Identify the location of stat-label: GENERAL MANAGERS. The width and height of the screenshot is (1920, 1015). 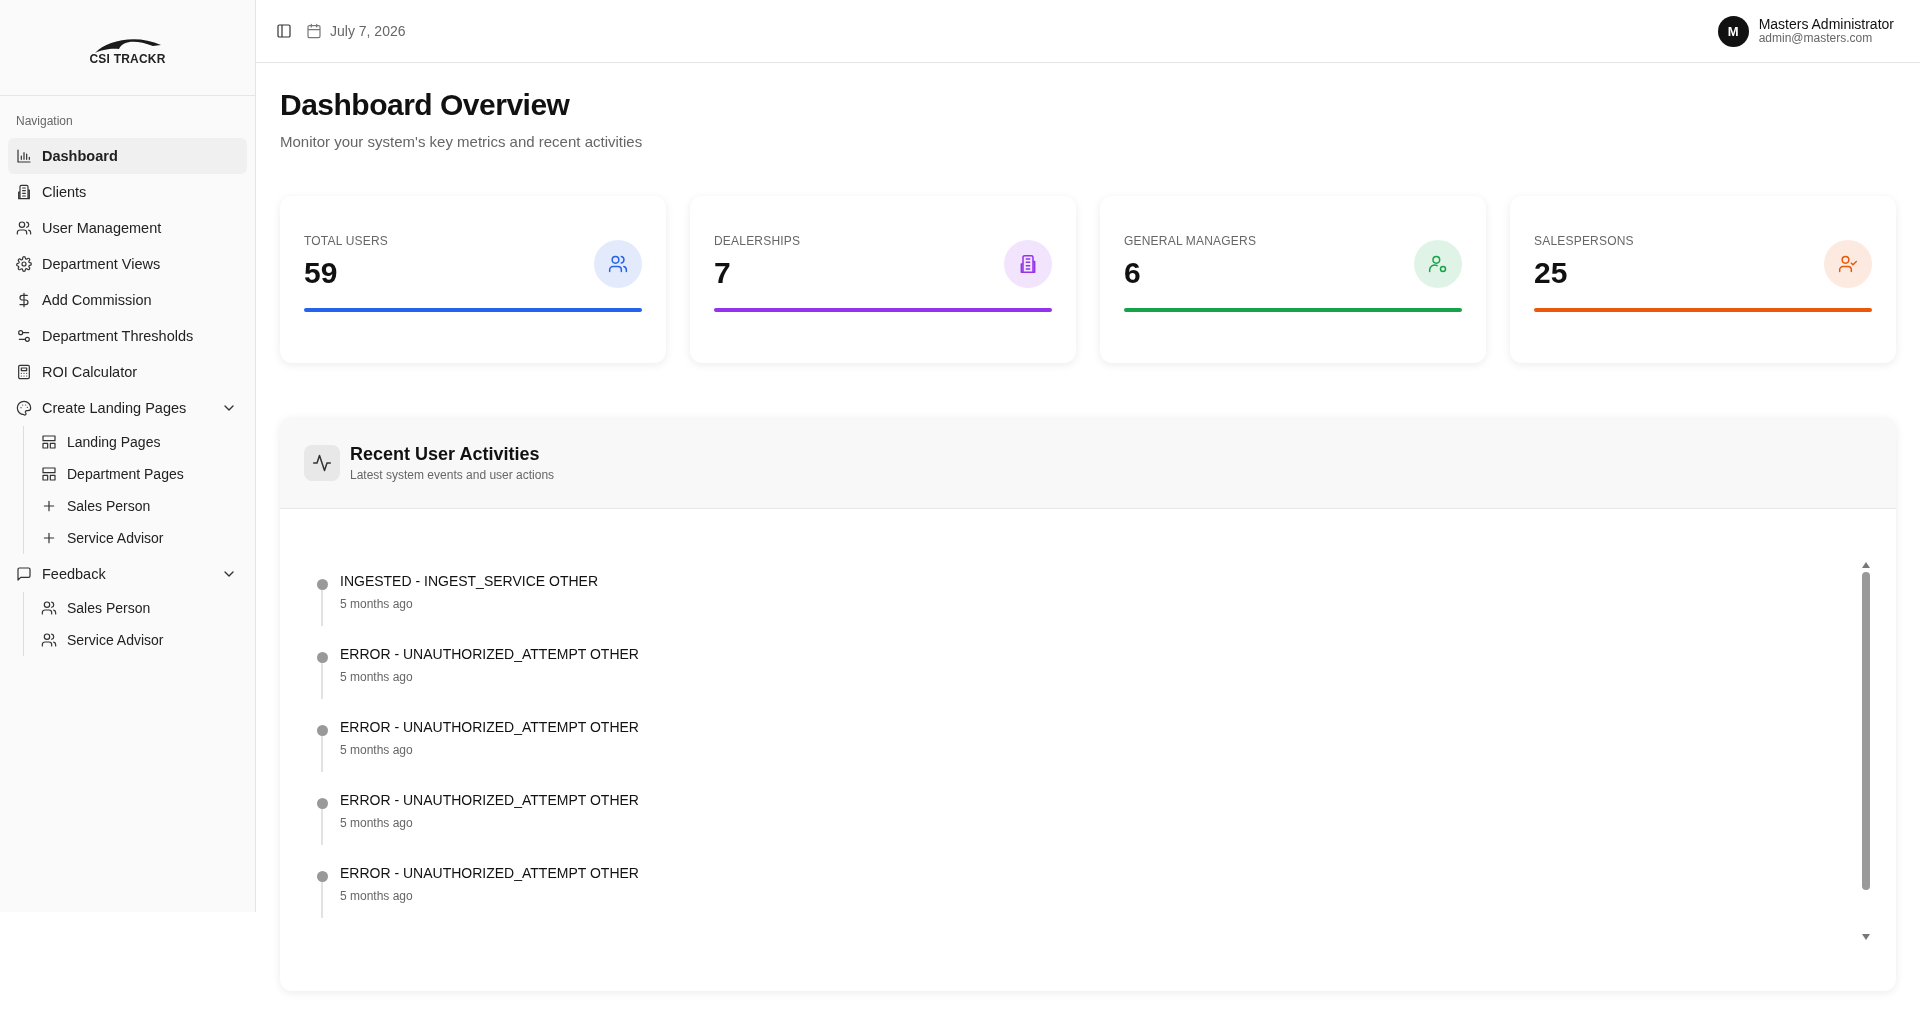
(1190, 241).